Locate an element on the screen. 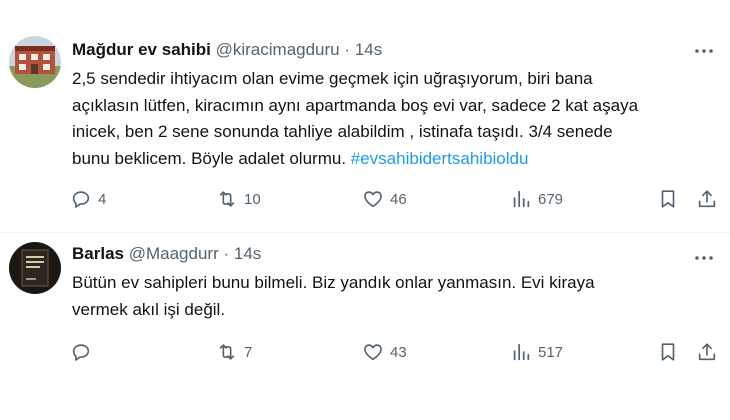  views-button: 517 is located at coordinates (536, 352).